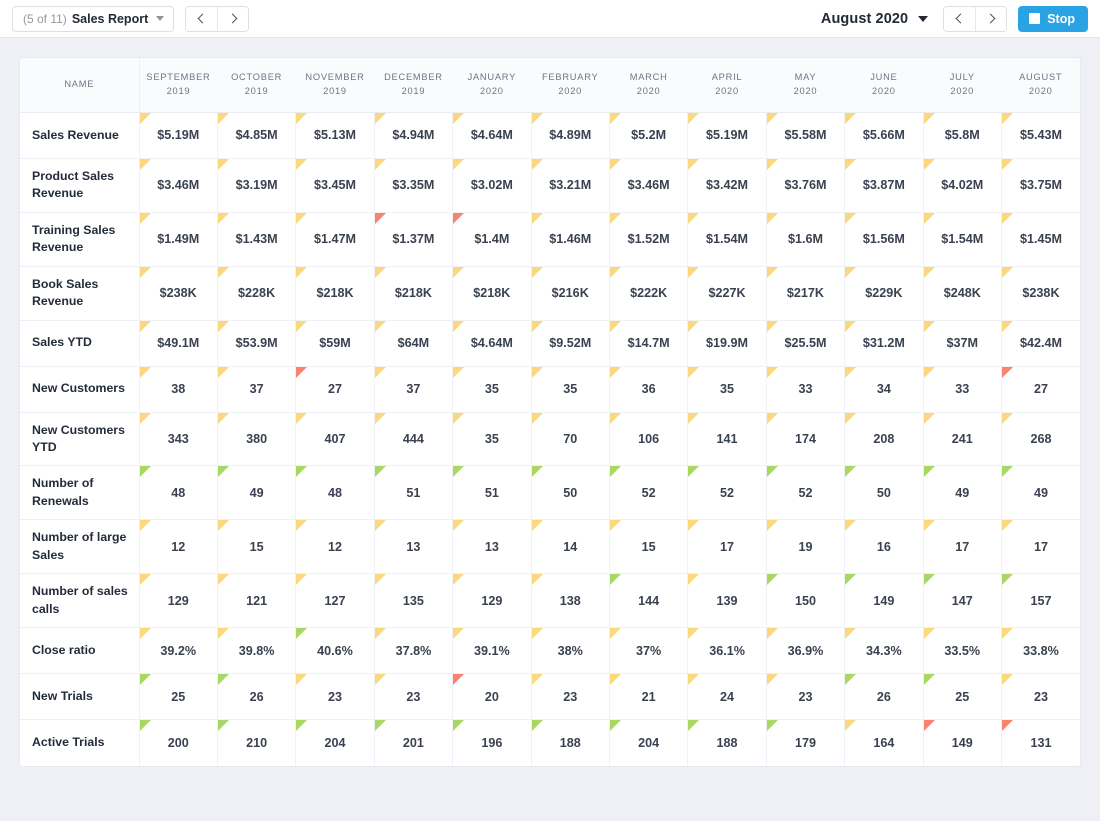  I want to click on stop-button: Stop, so click(1053, 18).